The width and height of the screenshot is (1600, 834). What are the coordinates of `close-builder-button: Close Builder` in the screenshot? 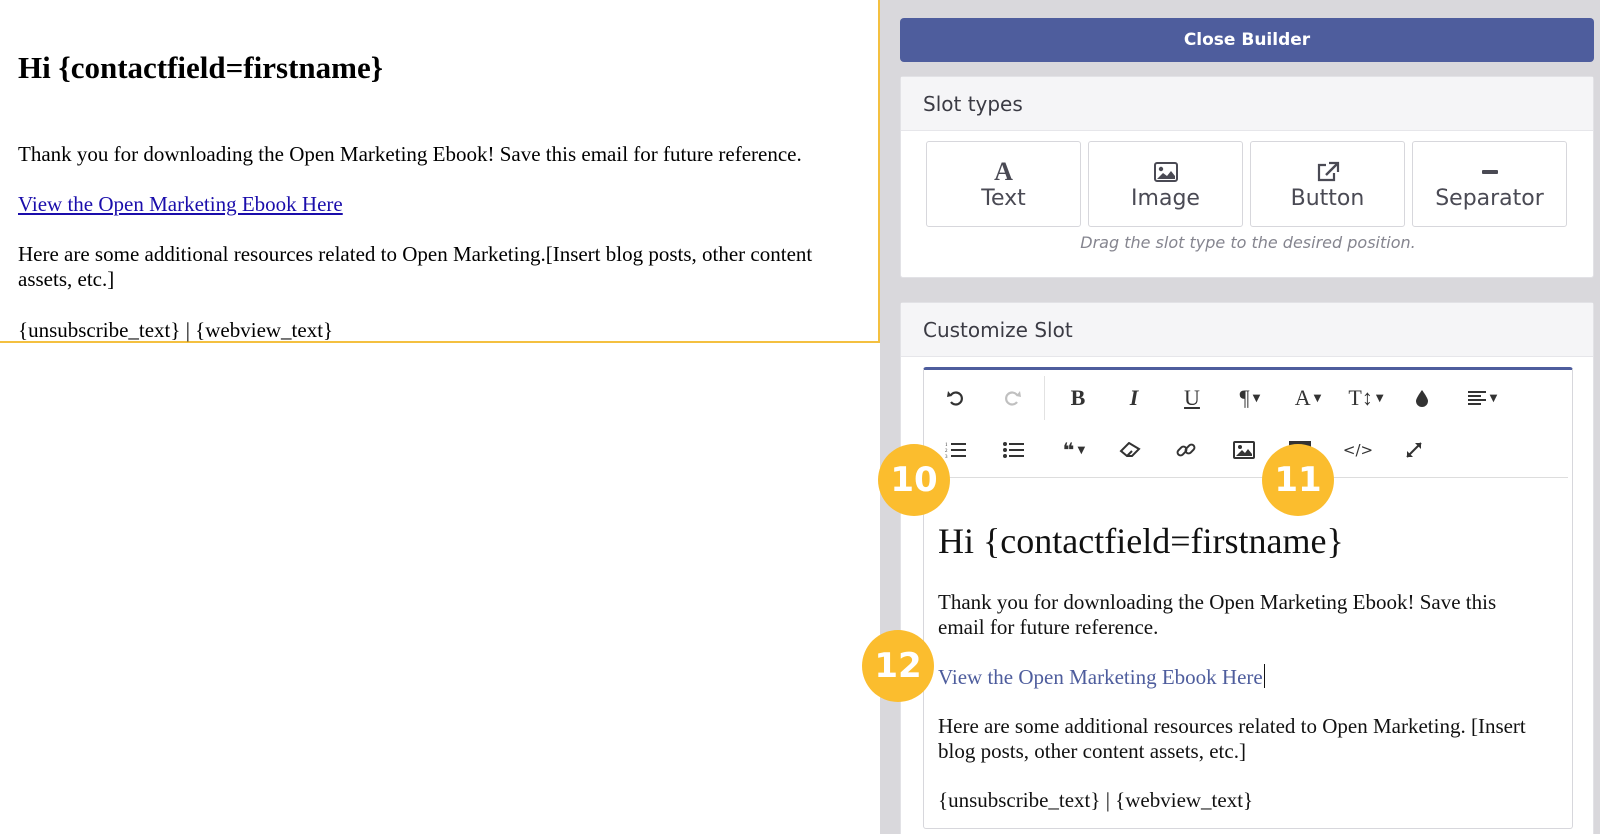 It's located at (1247, 40).